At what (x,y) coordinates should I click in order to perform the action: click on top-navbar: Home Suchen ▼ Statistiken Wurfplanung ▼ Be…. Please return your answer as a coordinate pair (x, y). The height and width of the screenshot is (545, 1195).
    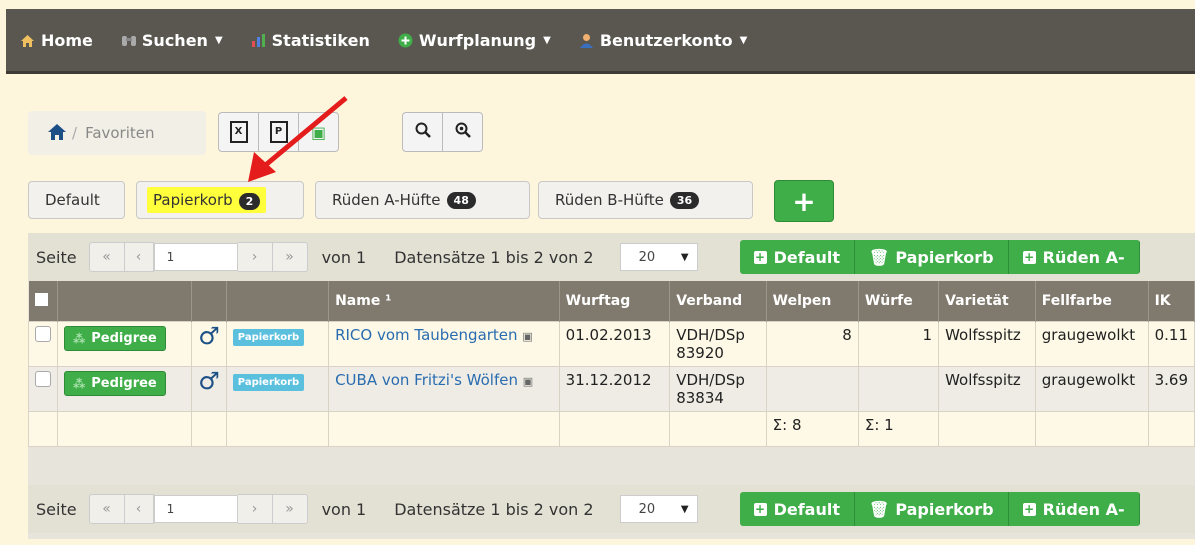
    Looking at the image, I should click on (600, 41).